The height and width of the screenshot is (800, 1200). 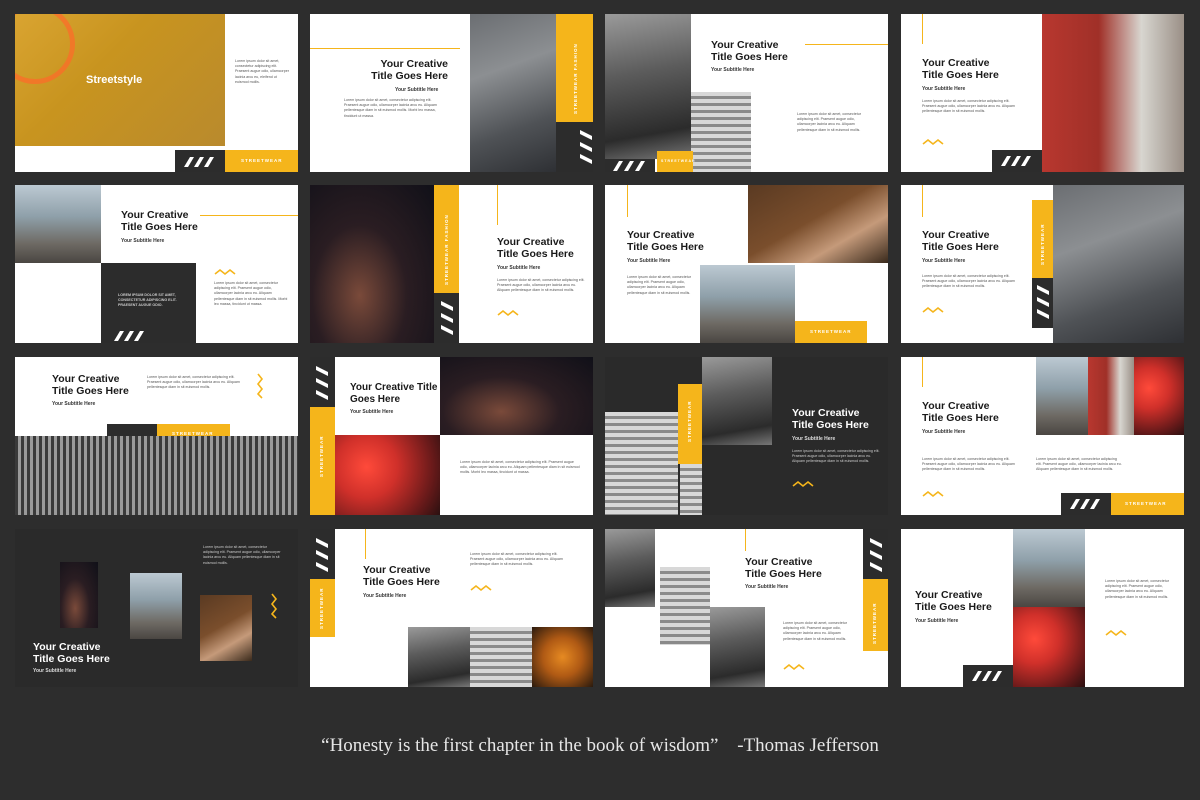 I want to click on photo-bw-railing, so click(x=156, y=475).